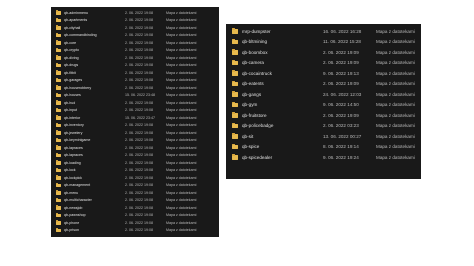 Image resolution: width=474 pixels, height=266 pixels. What do you see at coordinates (72, 95) in the screenshot?
I see `folder-name: qb-houses` at bounding box center [72, 95].